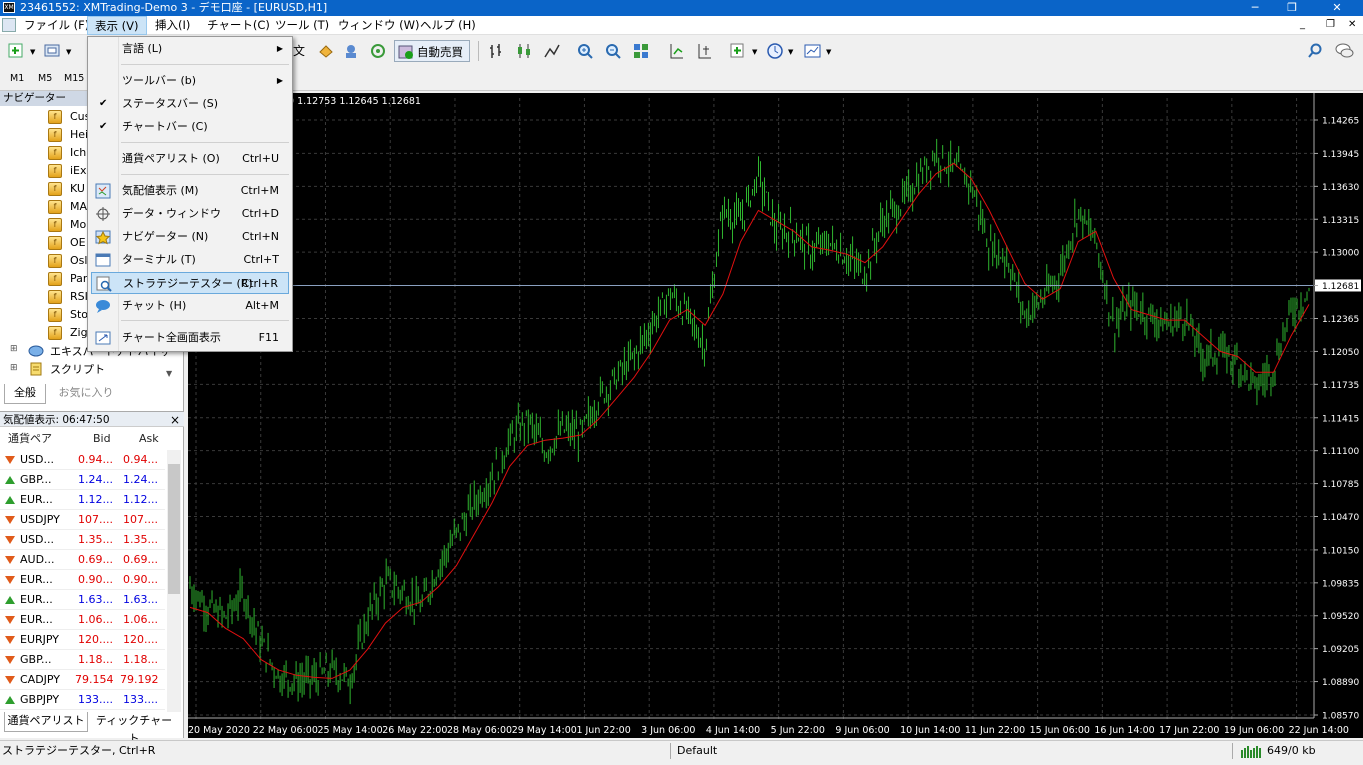 Image resolution: width=1363 pixels, height=765 pixels. What do you see at coordinates (74, 78) in the screenshot?
I see `tf-m15: M15` at bounding box center [74, 78].